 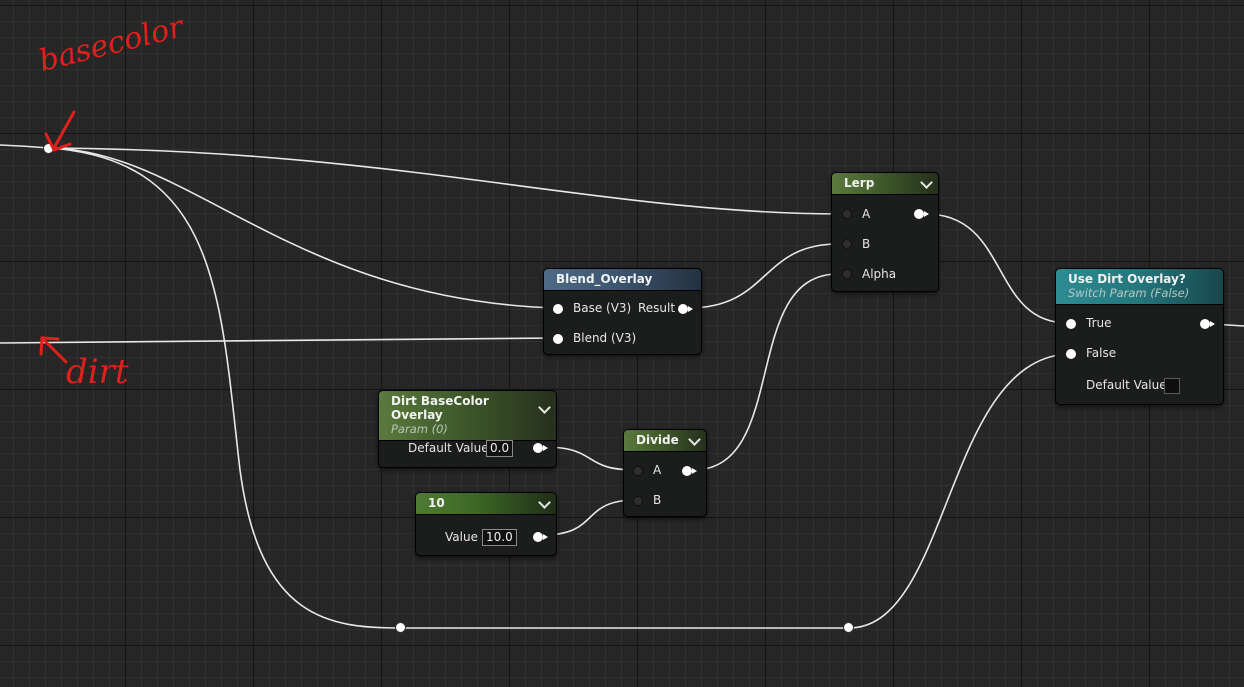 I want to click on wire-basecolor-to-lerp-a, so click(x=419, y=179).